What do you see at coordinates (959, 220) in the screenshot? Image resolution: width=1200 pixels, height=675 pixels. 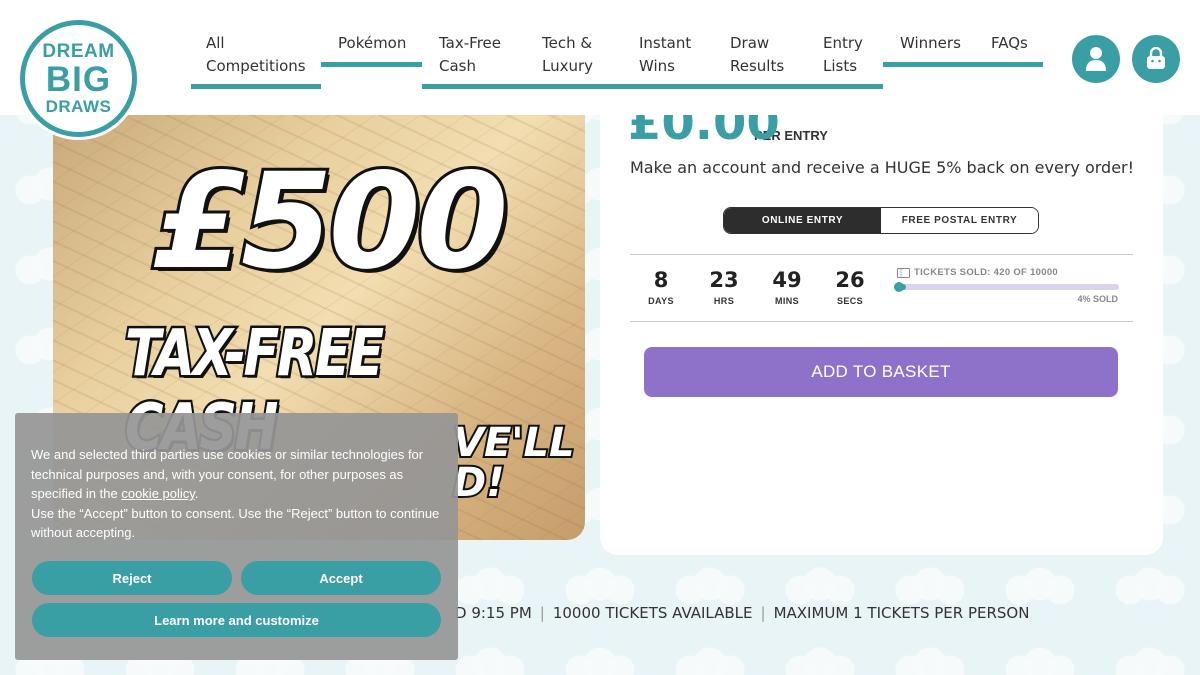 I see `tab-free-postal-entry: FREE POSTAL ENTRY` at bounding box center [959, 220].